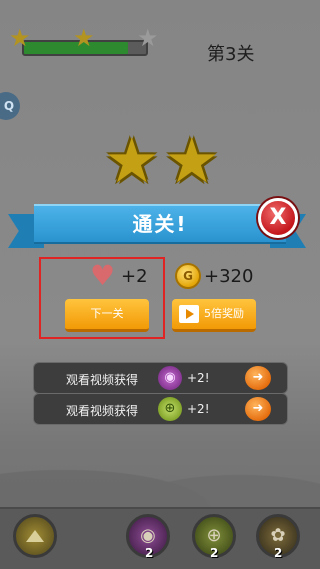 The image size is (320, 569). What do you see at coordinates (132, 160) in the screenshot?
I see `result-star-icon-1: ★` at bounding box center [132, 160].